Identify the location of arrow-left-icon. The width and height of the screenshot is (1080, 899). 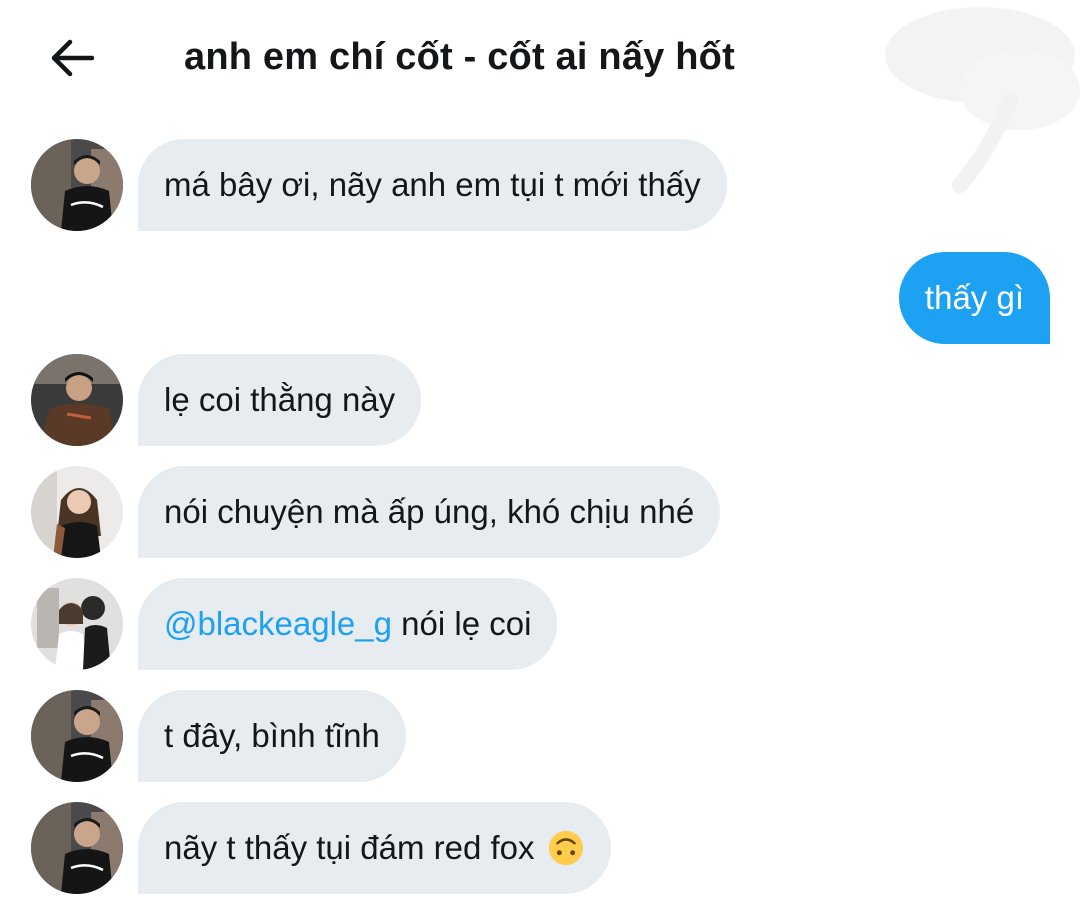
(72, 58).